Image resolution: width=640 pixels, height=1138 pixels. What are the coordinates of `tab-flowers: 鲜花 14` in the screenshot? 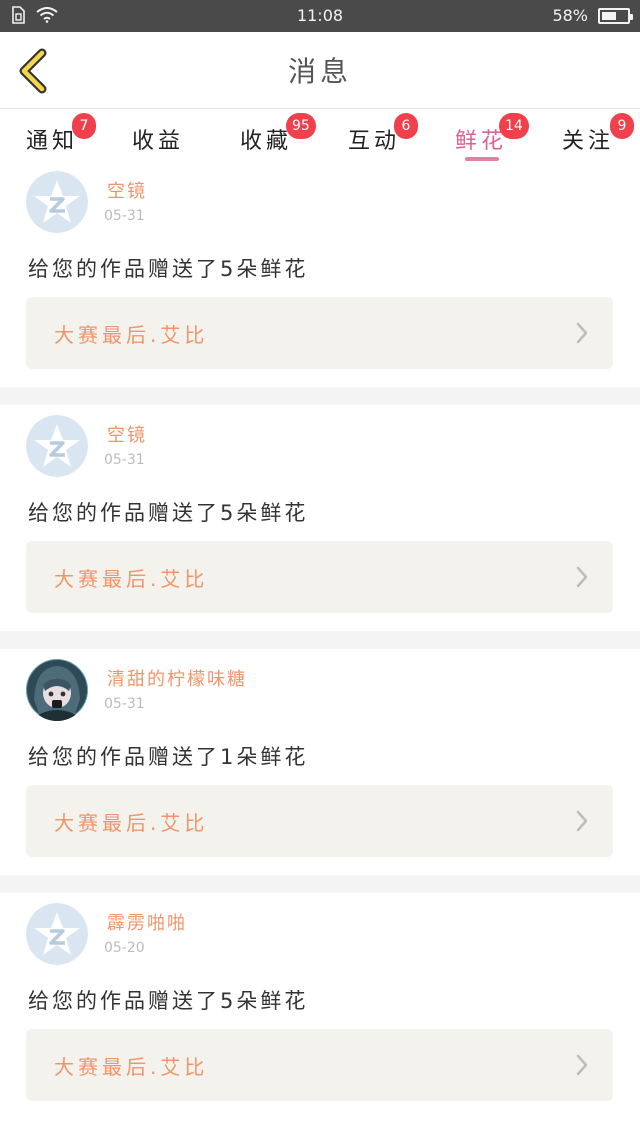 It's located at (485, 137).